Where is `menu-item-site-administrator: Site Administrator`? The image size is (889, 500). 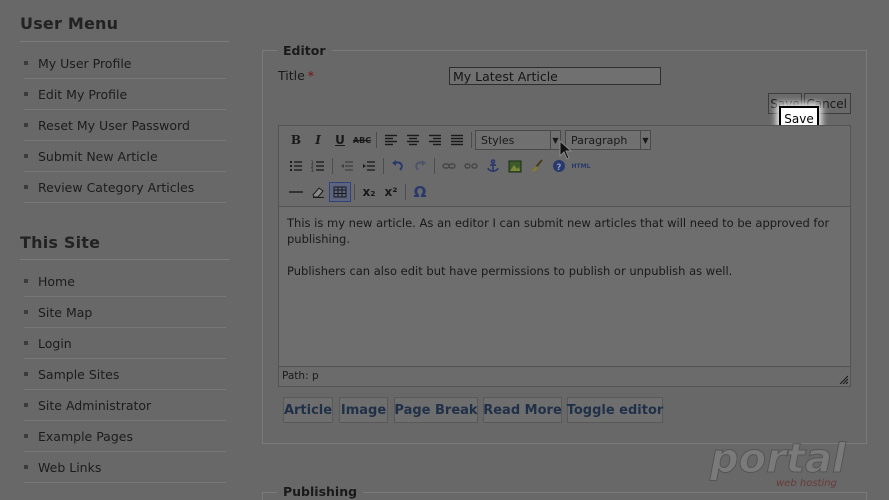 menu-item-site-administrator: Site Administrator is located at coordinates (125, 405).